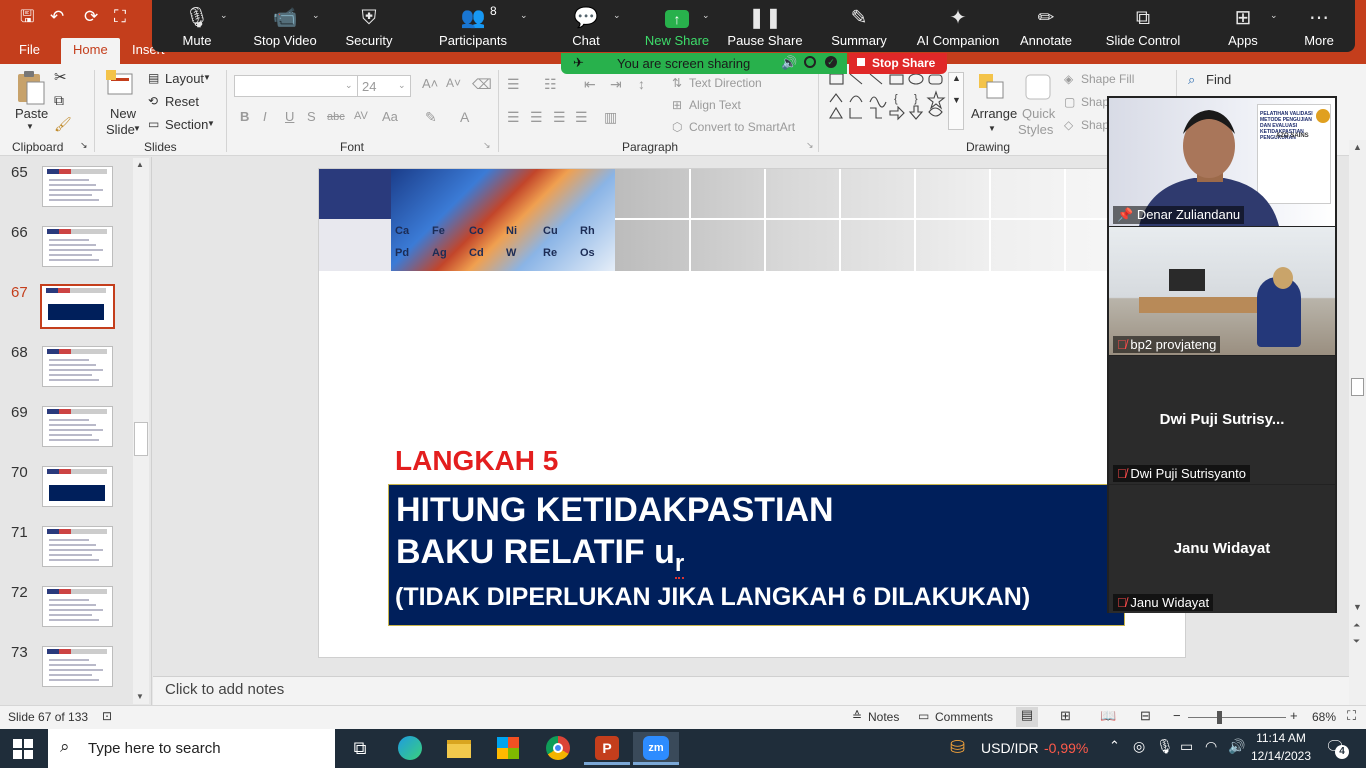  What do you see at coordinates (992, 87) in the screenshot?
I see `arrange-icon` at bounding box center [992, 87].